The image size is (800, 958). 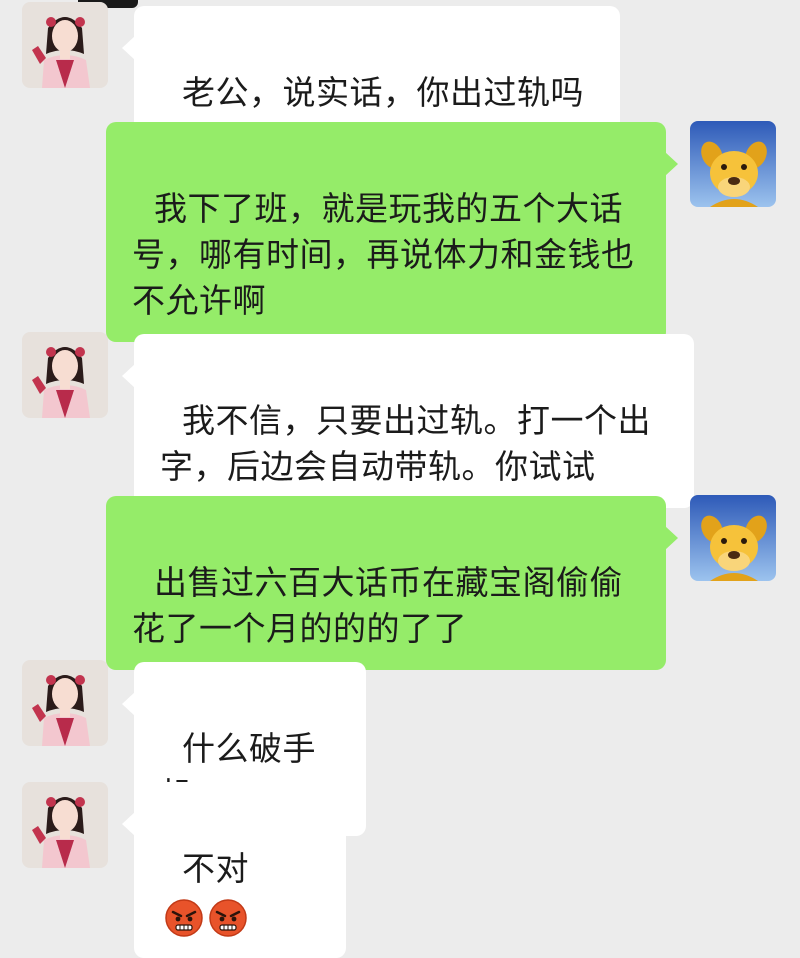 I want to click on message-bubble-incoming: 我不信，只要出过轨。打一个出字，后边会自动带轨。你试试, so click(x=408, y=421).